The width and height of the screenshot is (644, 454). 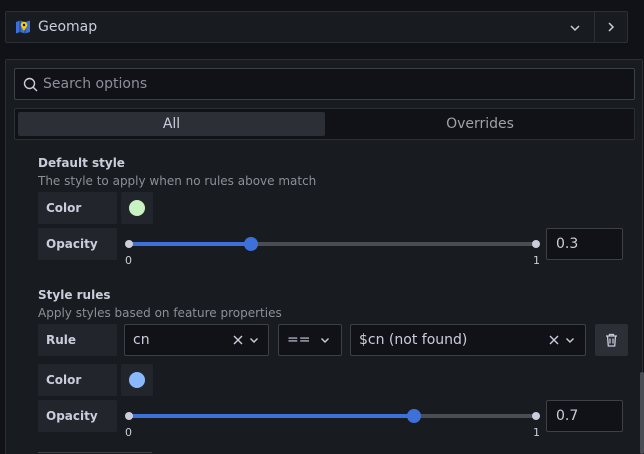 I want to click on default-opacity-input: 0.3, so click(x=584, y=244).